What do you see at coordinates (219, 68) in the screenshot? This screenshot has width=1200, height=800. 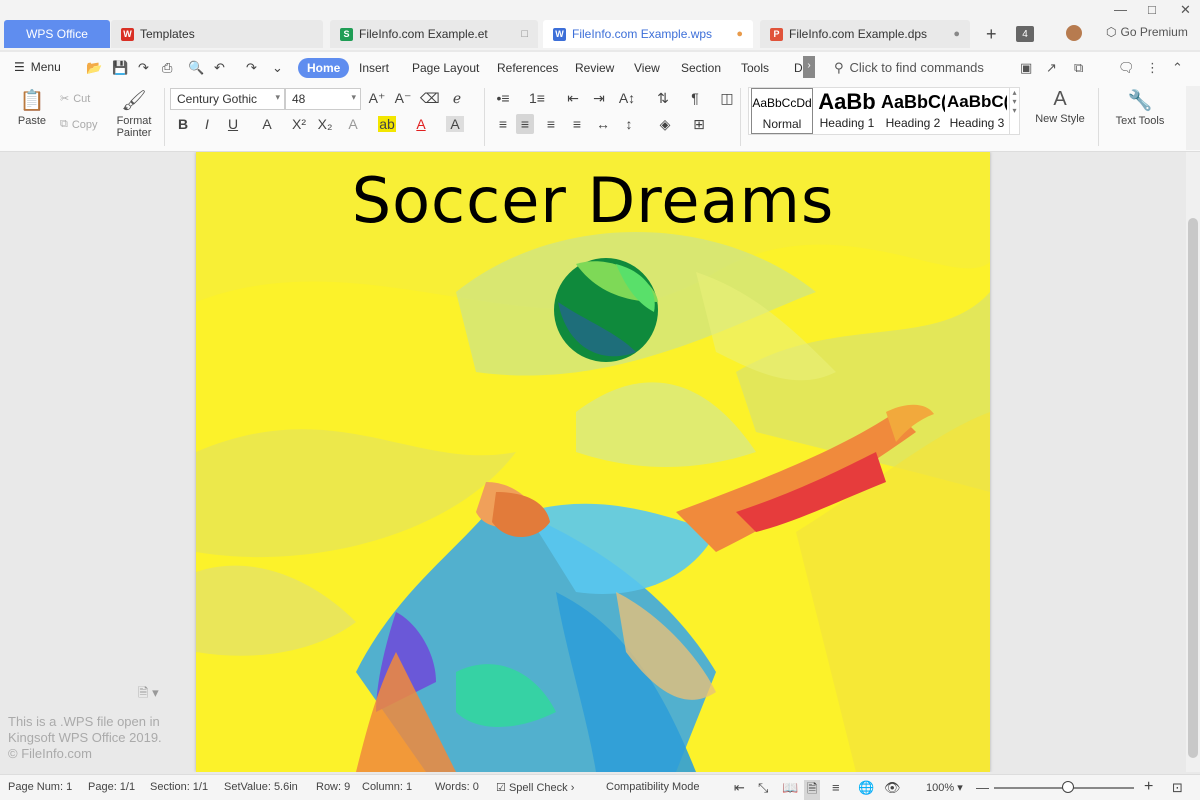 I see `undo-icon: ↶` at bounding box center [219, 68].